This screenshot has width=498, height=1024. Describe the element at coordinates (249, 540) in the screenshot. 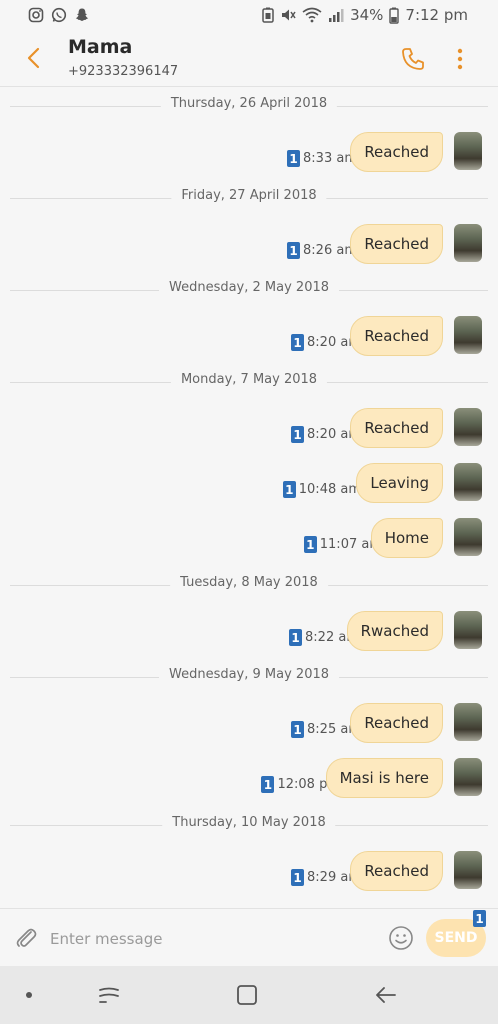

I see `message-item: 1 11:07 am Home` at that location.